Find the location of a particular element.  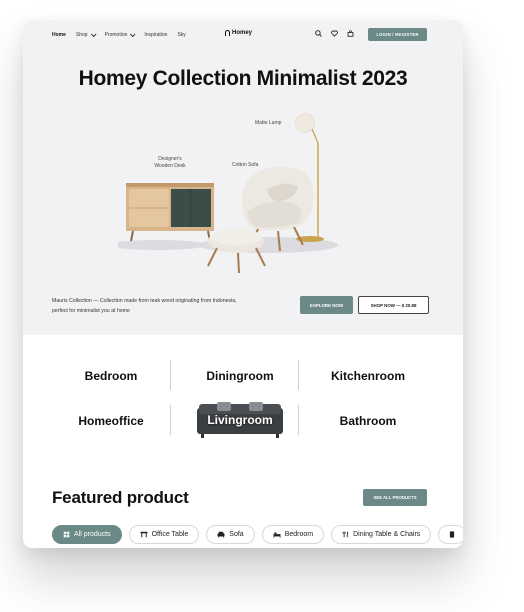

sofa-label: Cotton Sofa is located at coordinates (245, 165).